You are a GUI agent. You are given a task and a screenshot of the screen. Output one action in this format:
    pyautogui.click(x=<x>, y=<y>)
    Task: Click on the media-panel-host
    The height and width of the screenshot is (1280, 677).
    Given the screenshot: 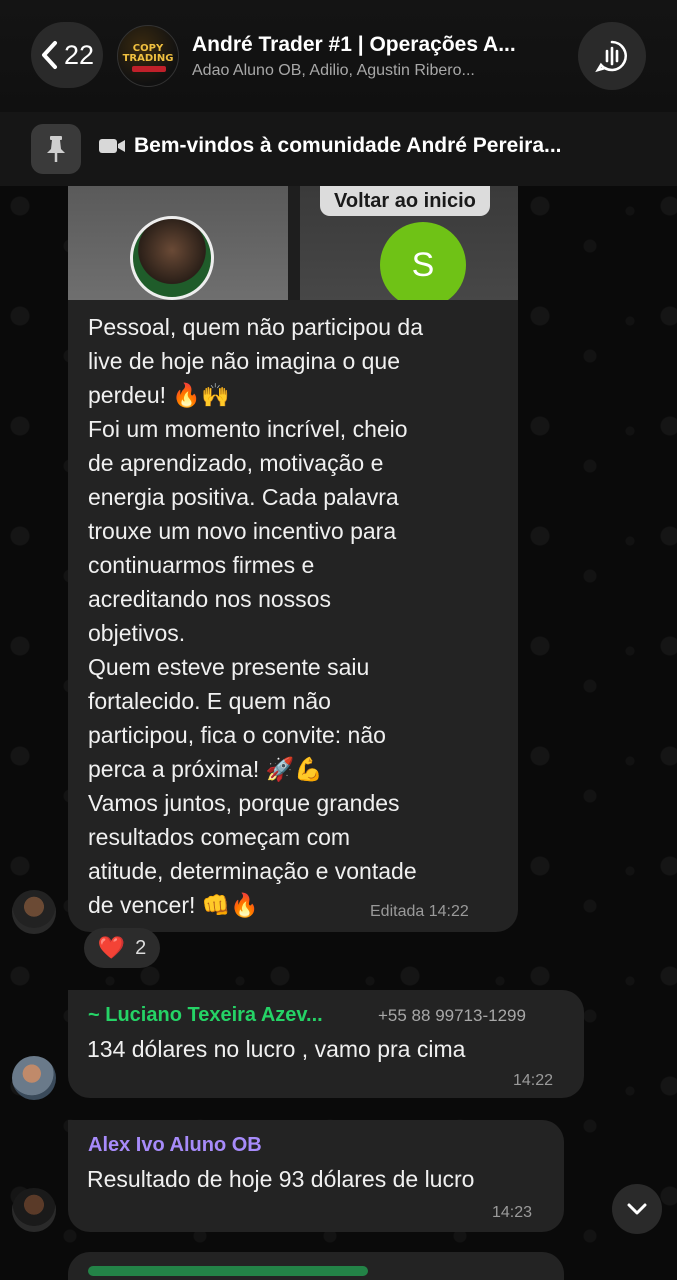 What is the action you would take?
    pyautogui.click(x=178, y=243)
    